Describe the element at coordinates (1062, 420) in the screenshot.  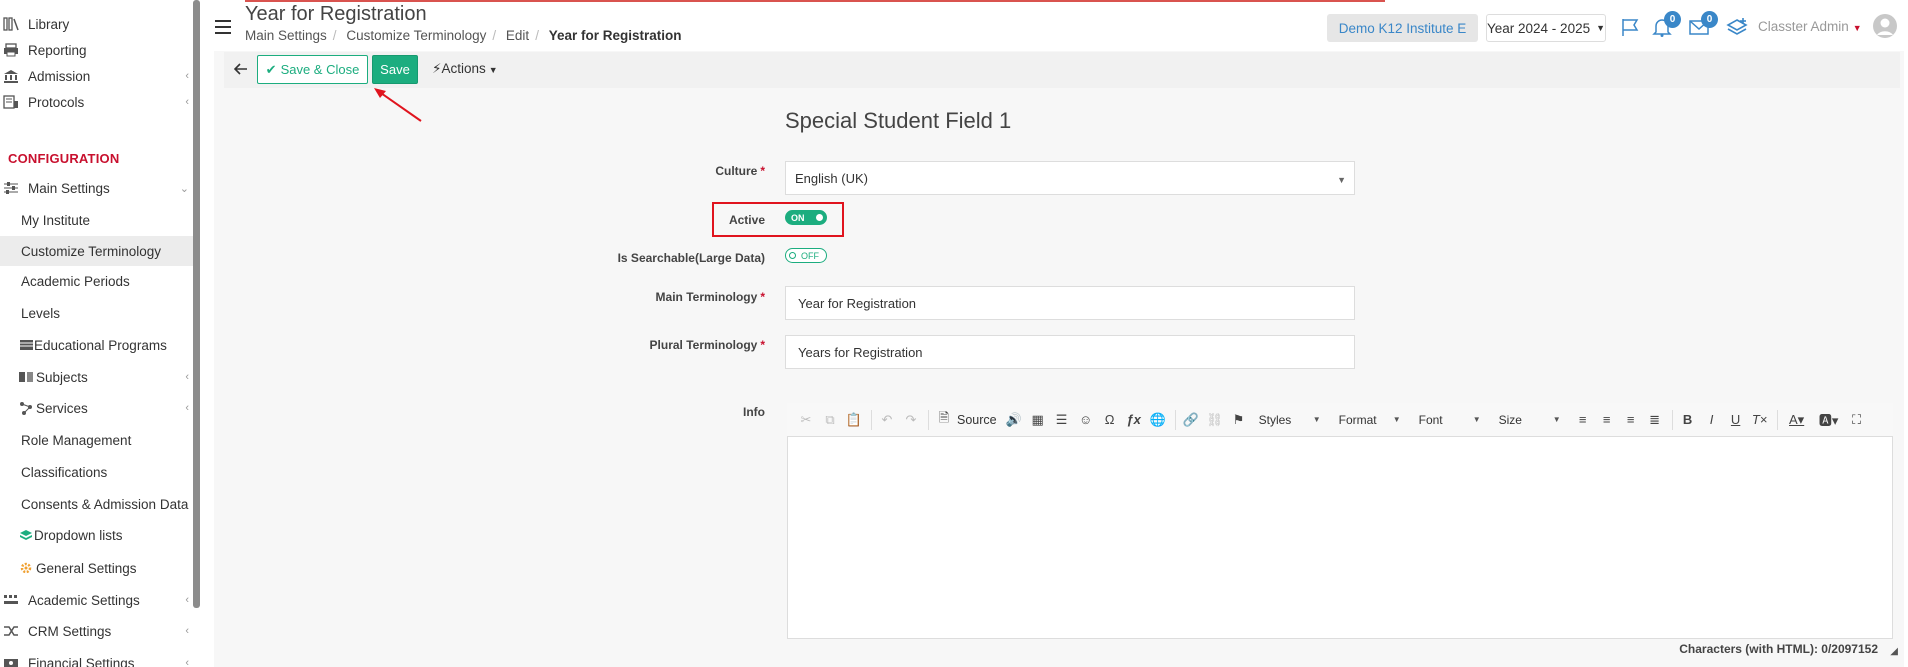
I see `horizontal-line-icon: ☰` at that location.